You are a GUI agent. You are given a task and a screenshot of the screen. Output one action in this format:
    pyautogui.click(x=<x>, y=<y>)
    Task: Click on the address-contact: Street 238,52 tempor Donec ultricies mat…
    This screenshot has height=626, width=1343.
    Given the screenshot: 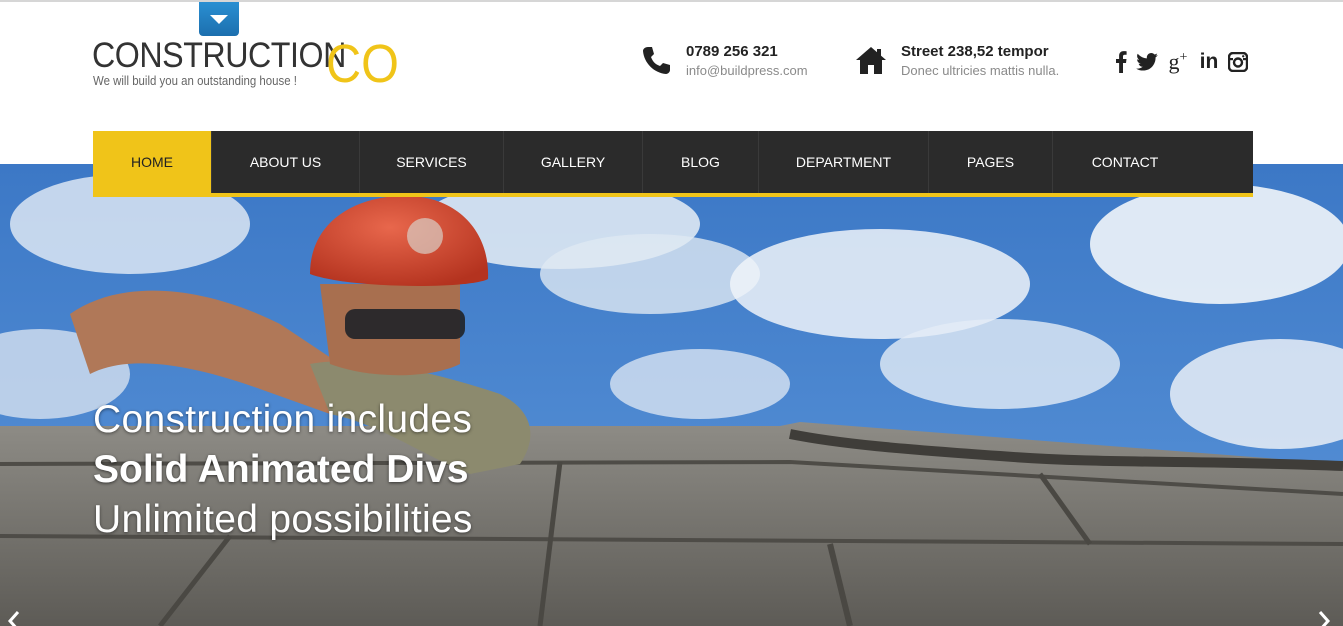 What is the action you would take?
    pyautogui.click(x=957, y=61)
    